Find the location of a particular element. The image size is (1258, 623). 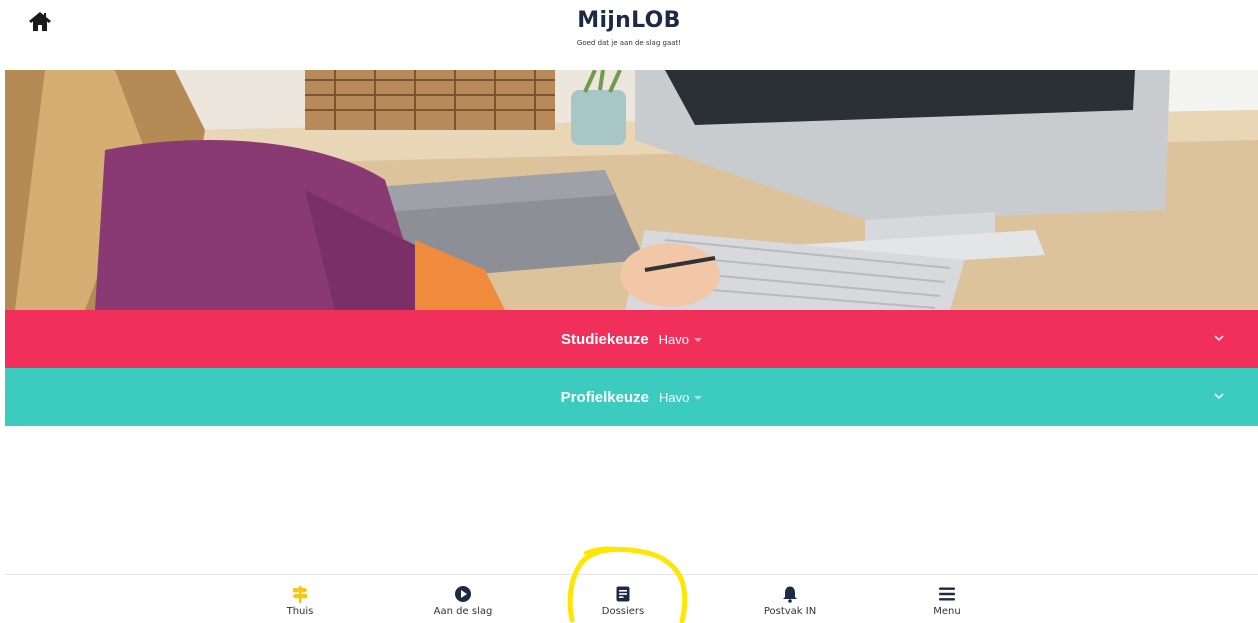

signpost-icon is located at coordinates (300, 594).